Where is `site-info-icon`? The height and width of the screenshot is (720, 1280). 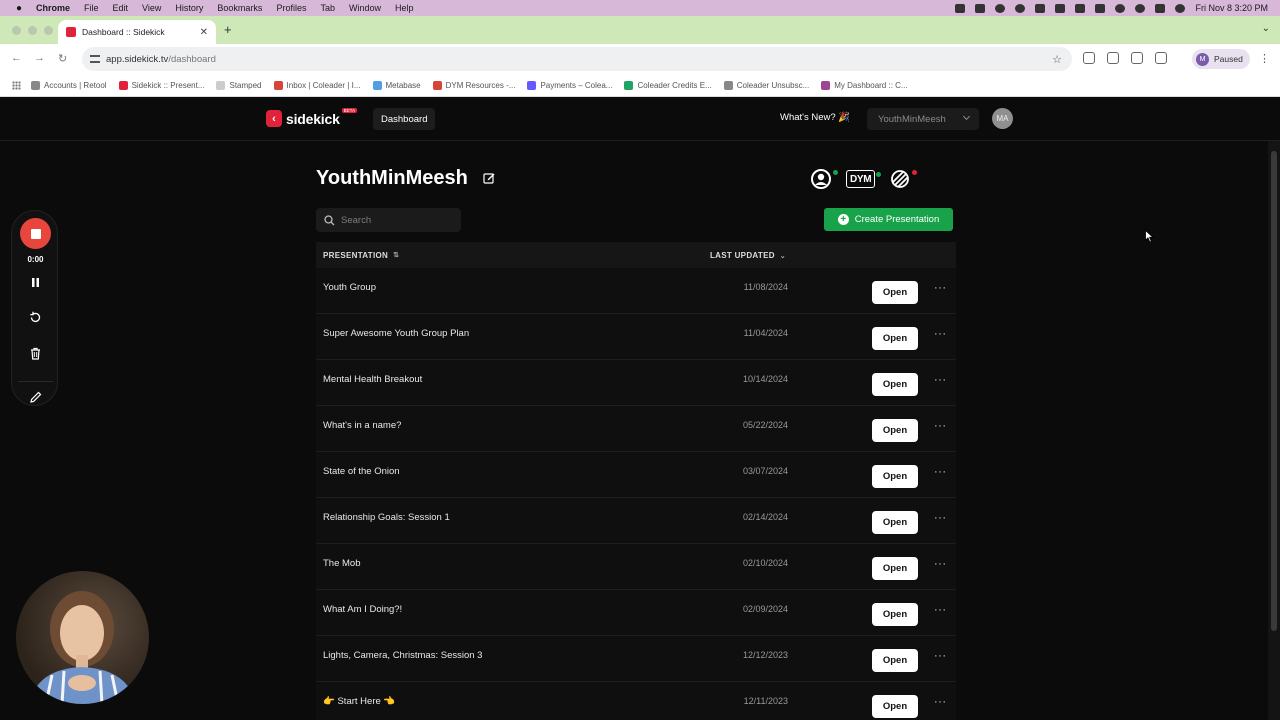 site-info-icon is located at coordinates (95, 59).